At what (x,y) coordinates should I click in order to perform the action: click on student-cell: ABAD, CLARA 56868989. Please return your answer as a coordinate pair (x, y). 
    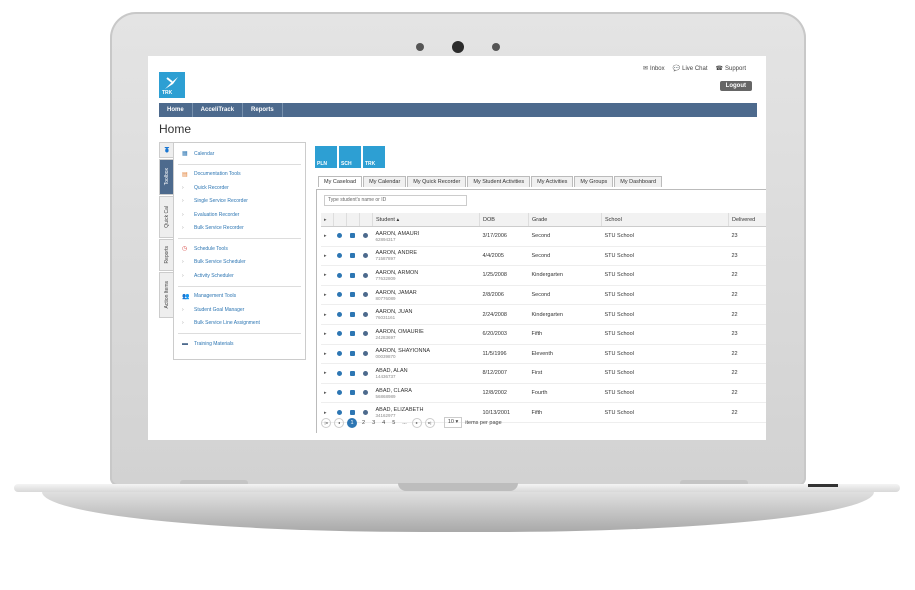
    Looking at the image, I should click on (426, 393).